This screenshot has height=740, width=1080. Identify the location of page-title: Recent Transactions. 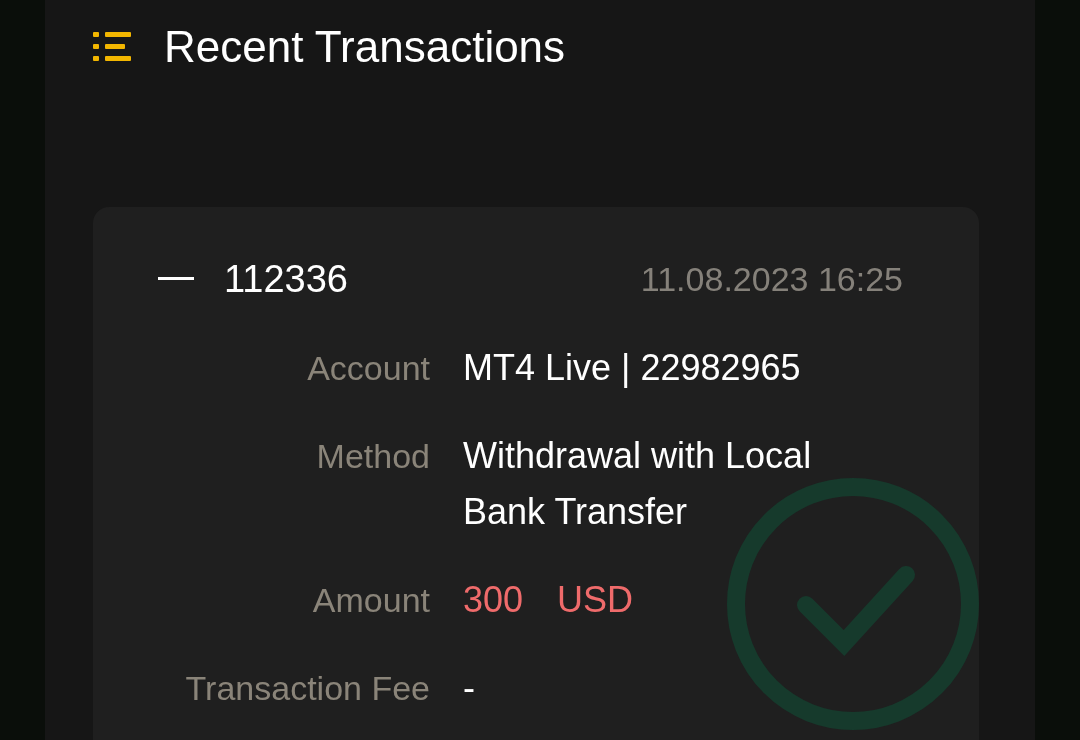
(365, 47).